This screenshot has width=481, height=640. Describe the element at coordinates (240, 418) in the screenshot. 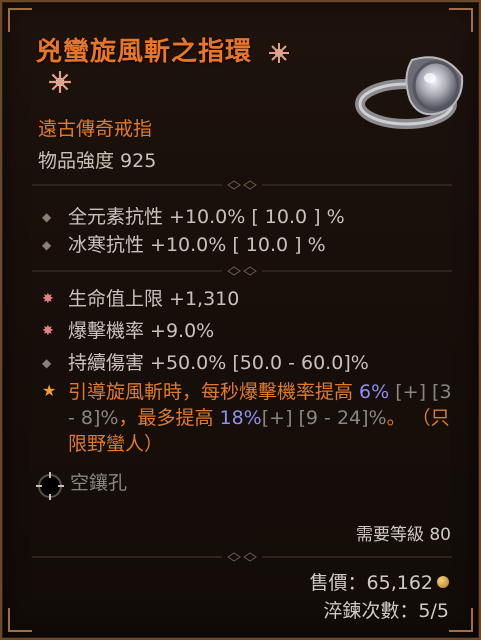

I see `aspect-value: 18%` at that location.